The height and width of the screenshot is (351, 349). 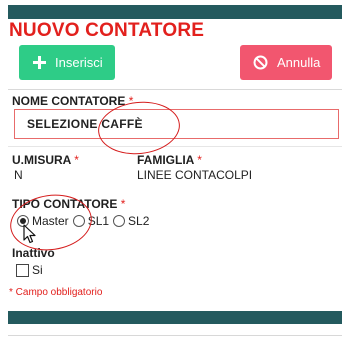 I want to click on radio-label-sl2: SL2, so click(x=139, y=221).